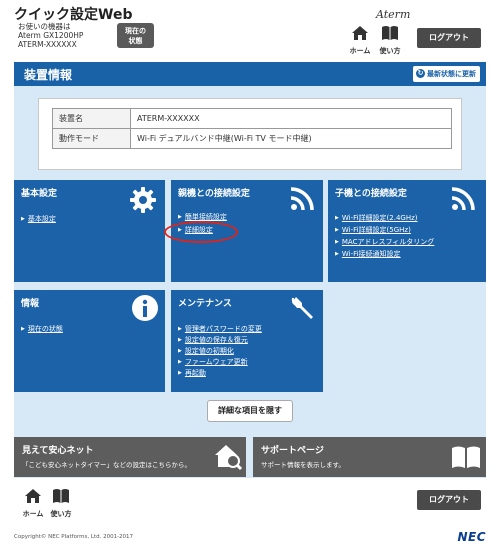  I want to click on link-initialize: ▶ 設定値の初期化, so click(206, 351).